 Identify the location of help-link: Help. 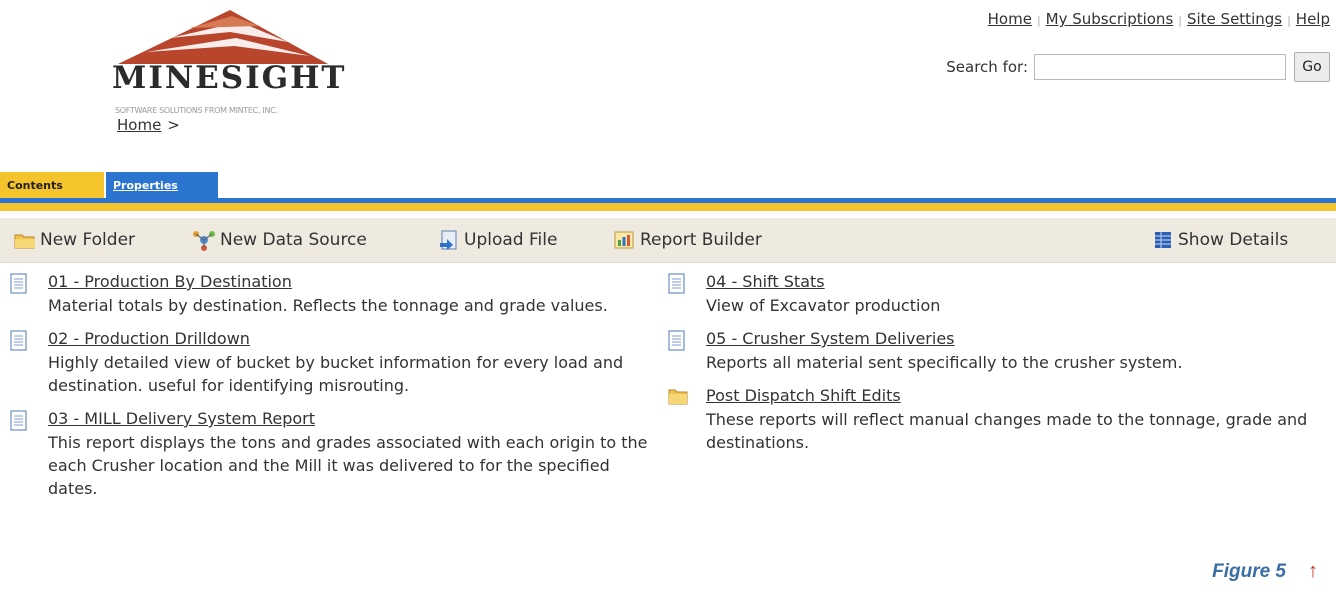
(1313, 19).